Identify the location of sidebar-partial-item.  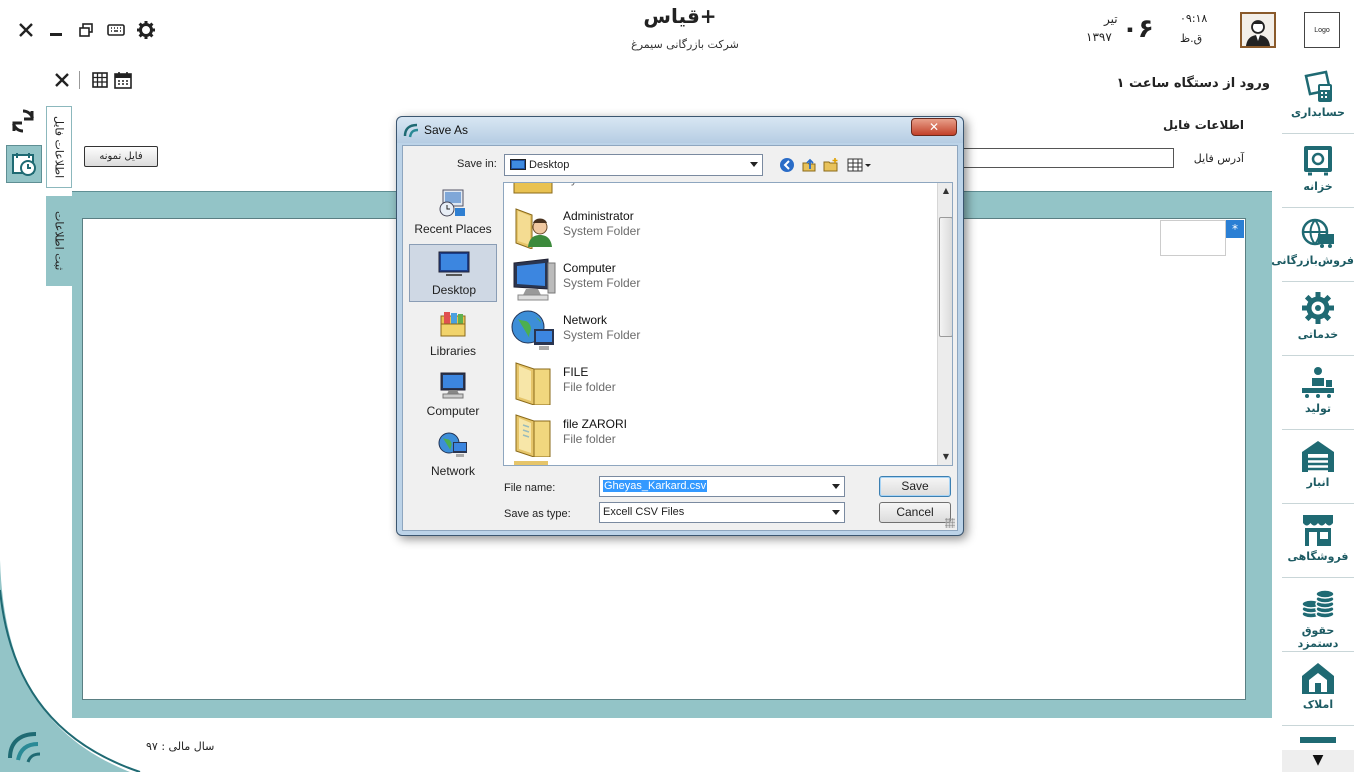
(1318, 740).